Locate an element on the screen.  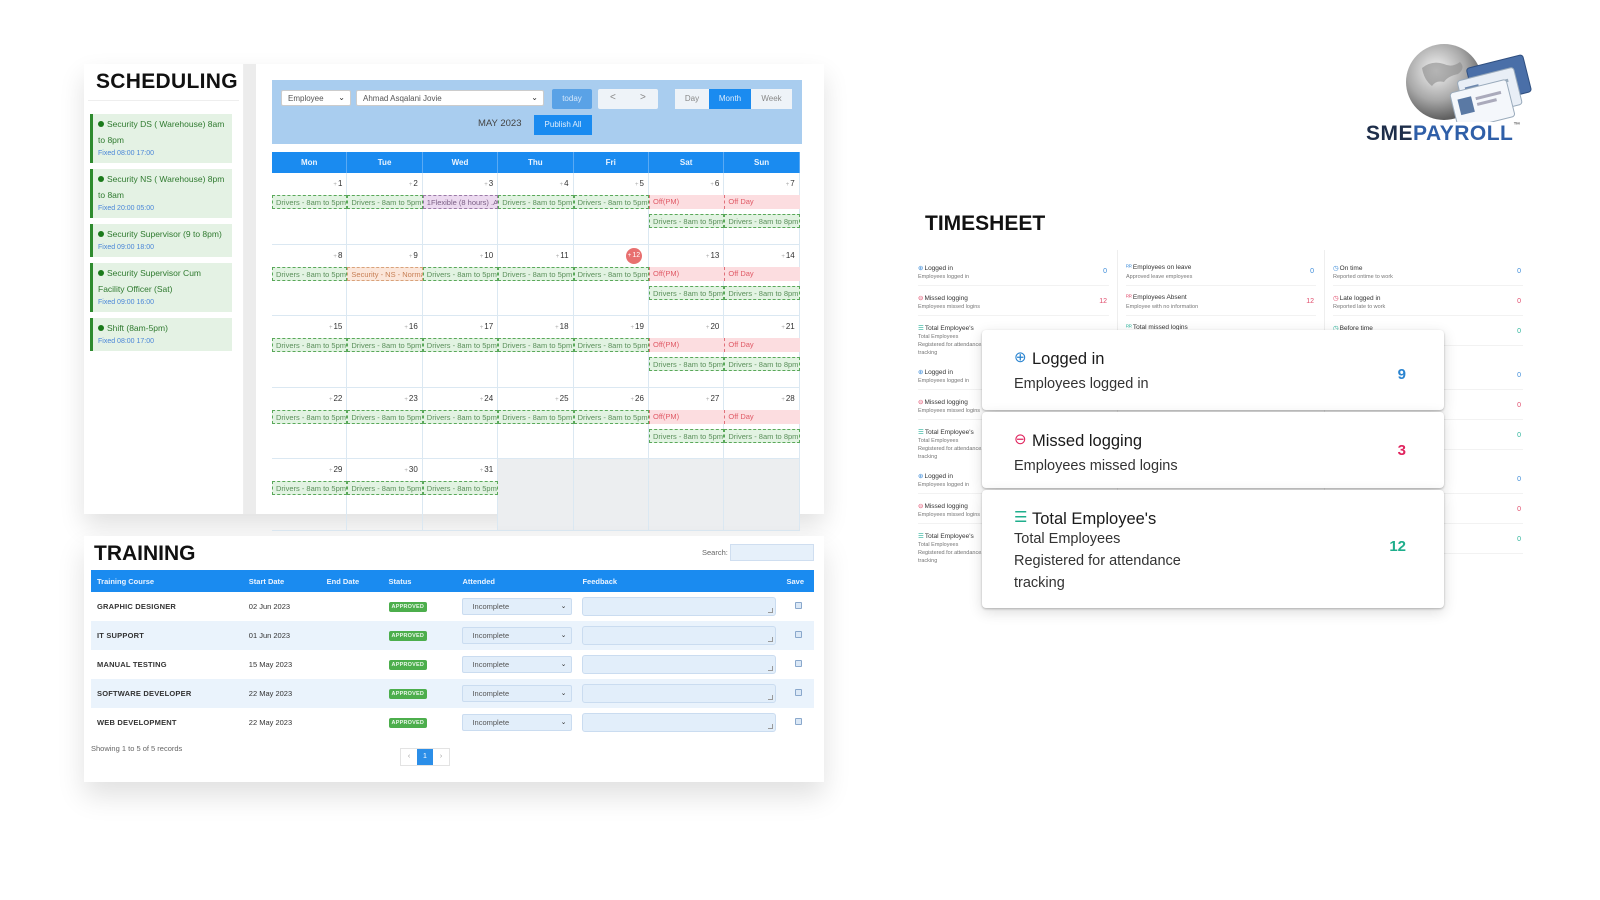
stat-row: ⊕Logged in Employees logged in 0 is located at coordinates (1013, 271).